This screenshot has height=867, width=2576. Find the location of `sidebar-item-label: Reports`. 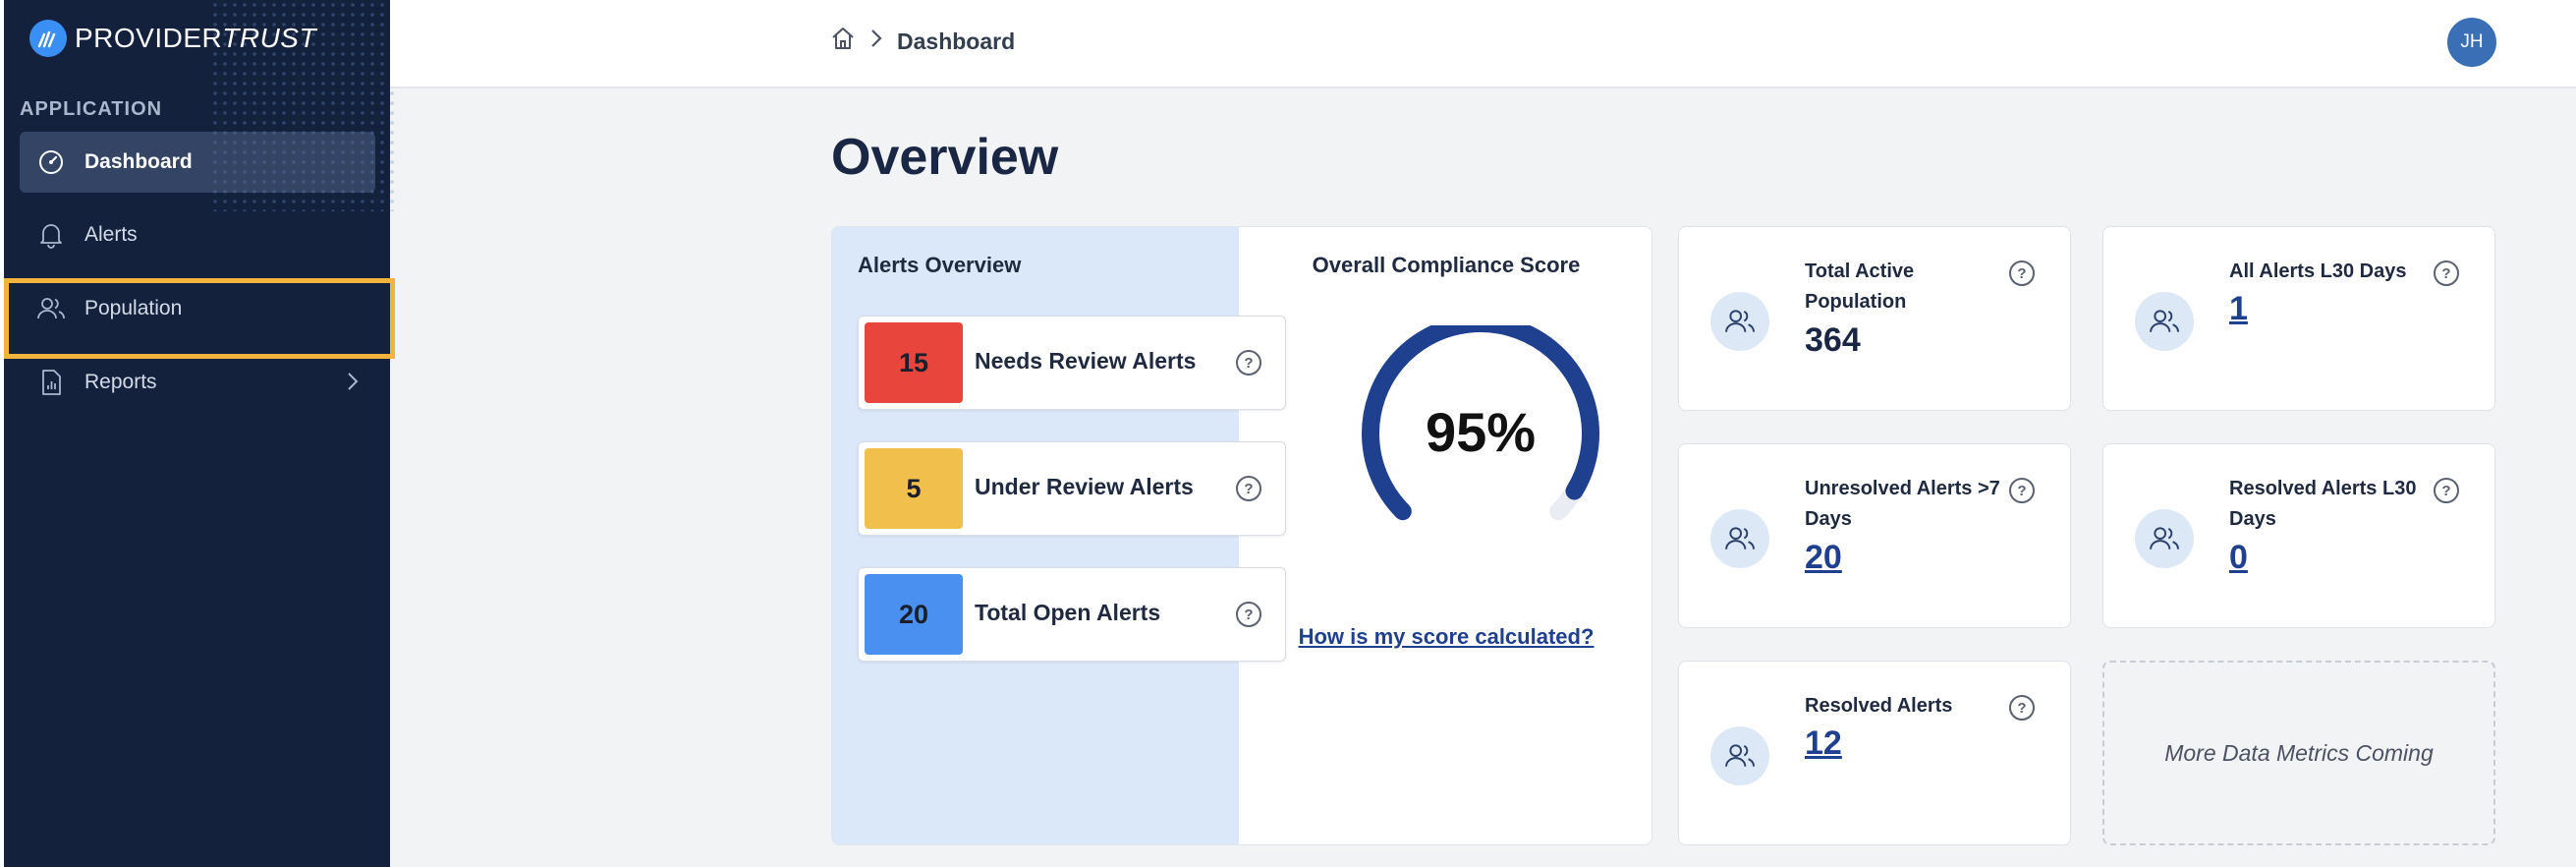

sidebar-item-label: Reports is located at coordinates (120, 382).